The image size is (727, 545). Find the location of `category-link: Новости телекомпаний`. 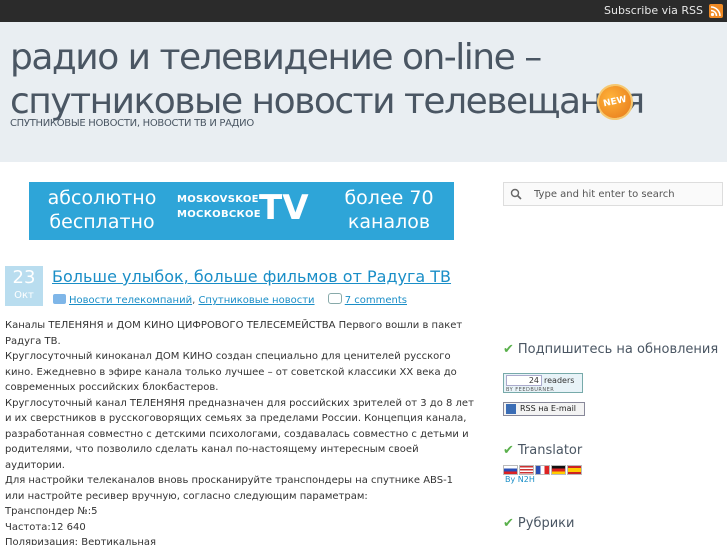

category-link: Новости телекомпаний is located at coordinates (130, 300).